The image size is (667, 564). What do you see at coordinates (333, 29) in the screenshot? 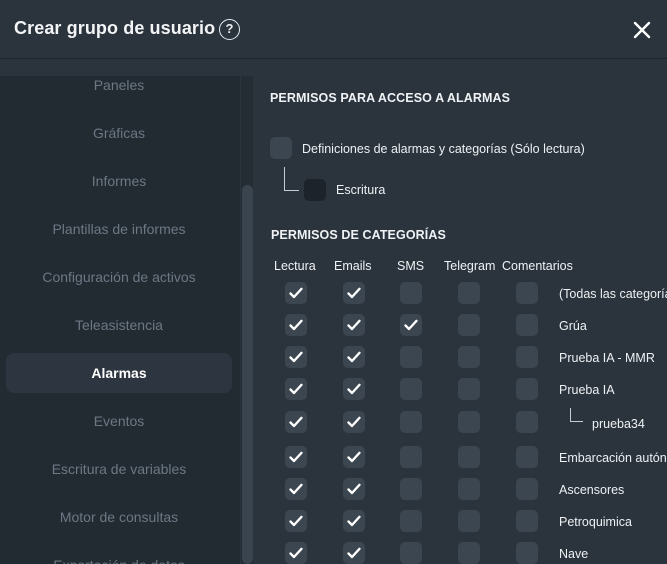
I see `dialog-header: Crear grupo de usuario ?` at bounding box center [333, 29].